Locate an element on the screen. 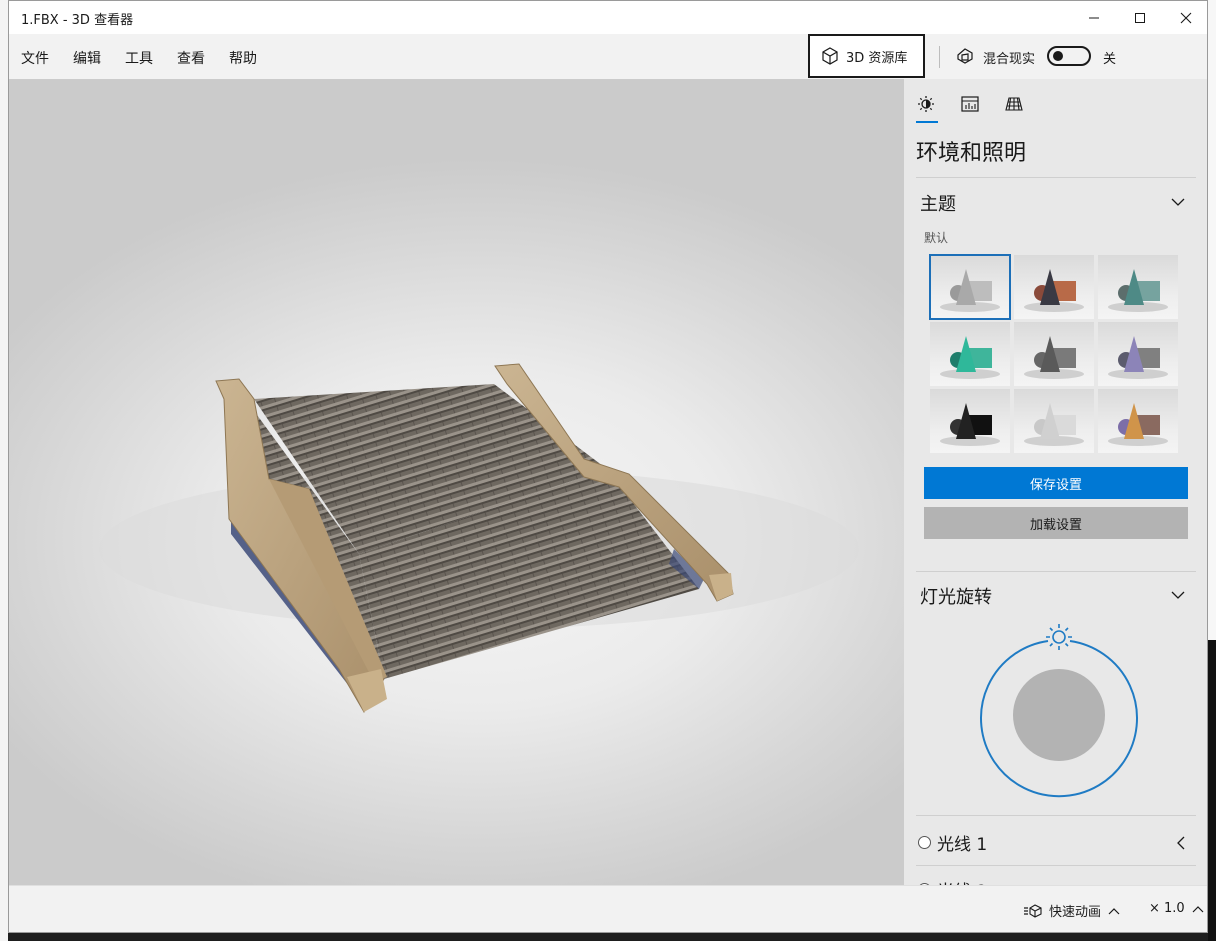  minimize-button is located at coordinates (1094, 17).